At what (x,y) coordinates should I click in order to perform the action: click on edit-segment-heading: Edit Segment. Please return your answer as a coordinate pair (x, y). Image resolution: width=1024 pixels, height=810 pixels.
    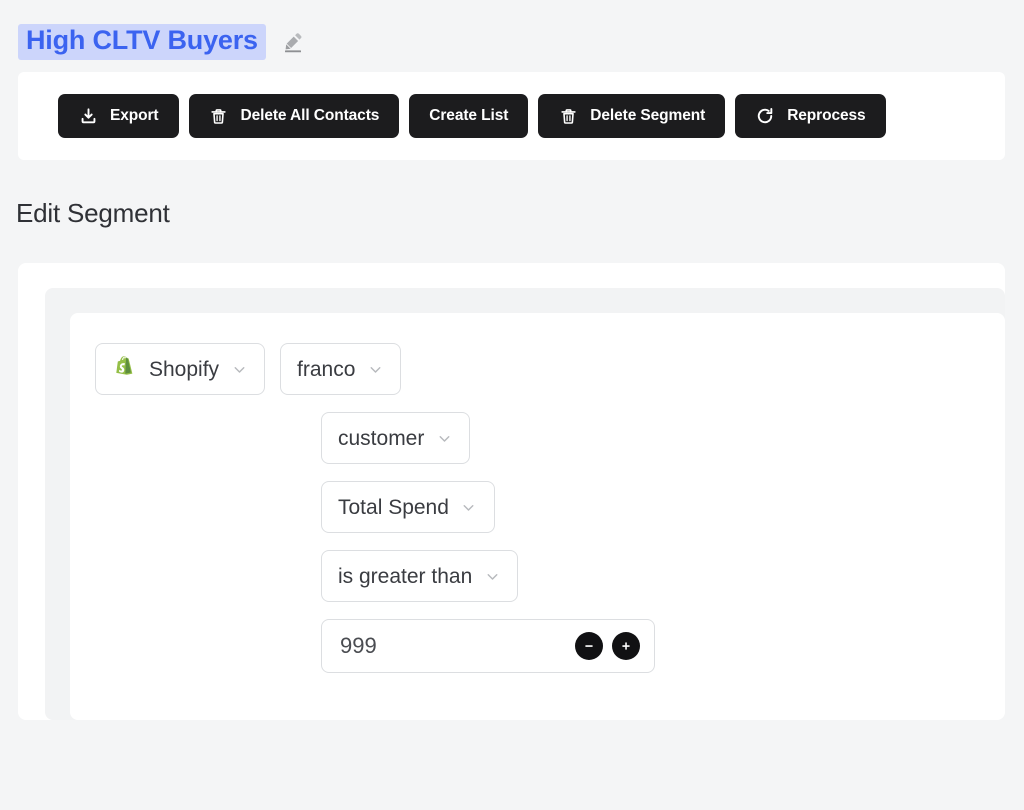
    Looking at the image, I should click on (93, 213).